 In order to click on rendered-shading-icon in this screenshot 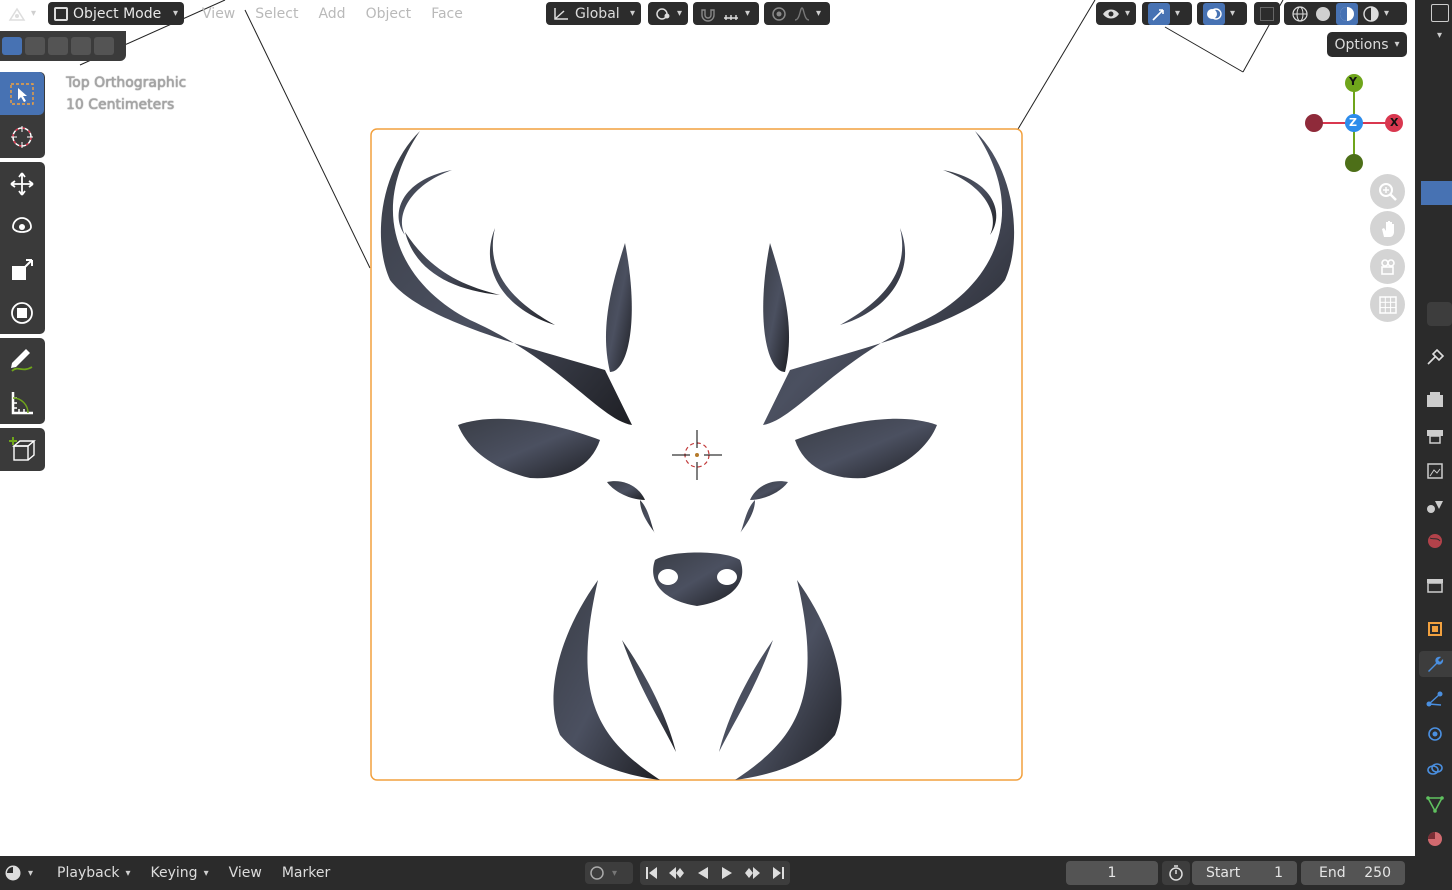, I will do `click(1371, 14)`.